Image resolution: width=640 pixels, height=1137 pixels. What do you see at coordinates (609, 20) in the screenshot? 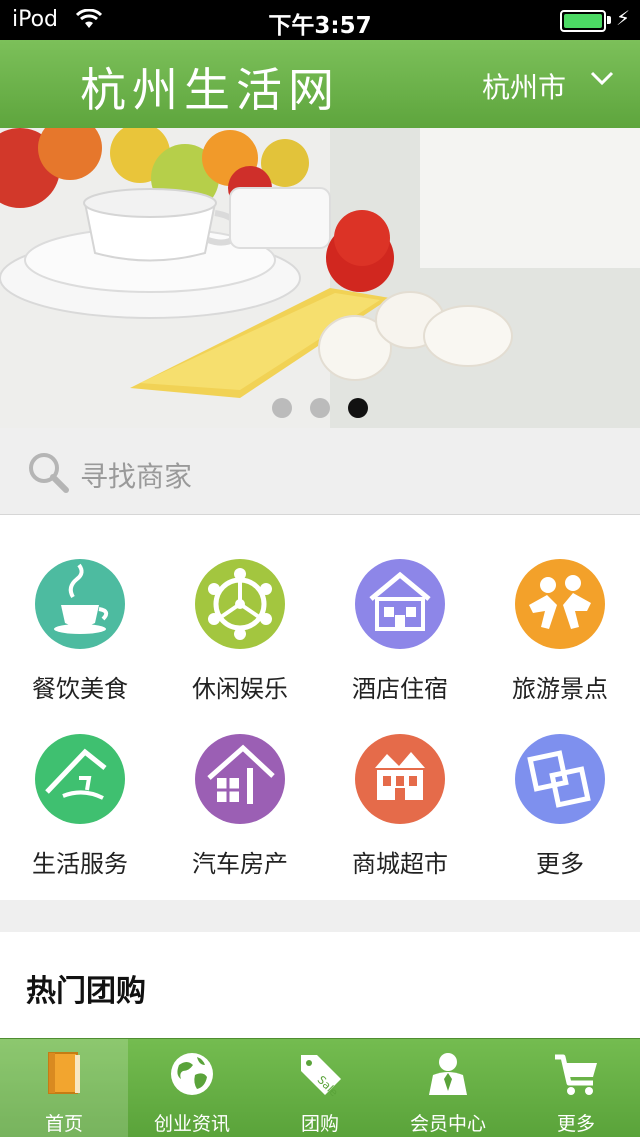
I see `battery-tip` at bounding box center [609, 20].